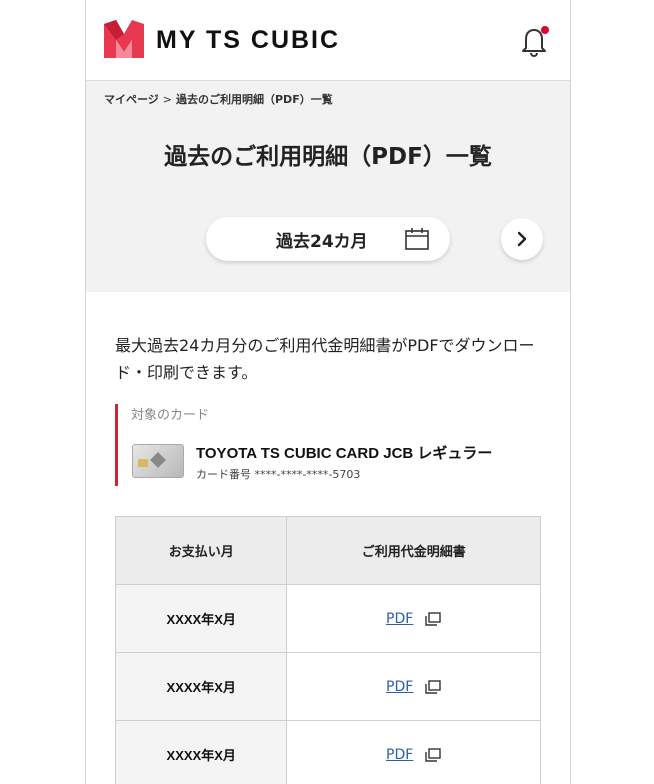 The height and width of the screenshot is (784, 654). Describe the element at coordinates (417, 239) in the screenshot. I see `calendar-icon` at that location.